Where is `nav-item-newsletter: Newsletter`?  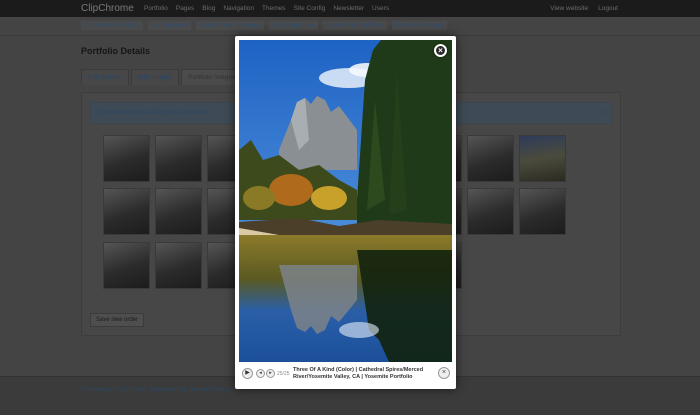
nav-item-newsletter: Newsletter is located at coordinates (348, 8).